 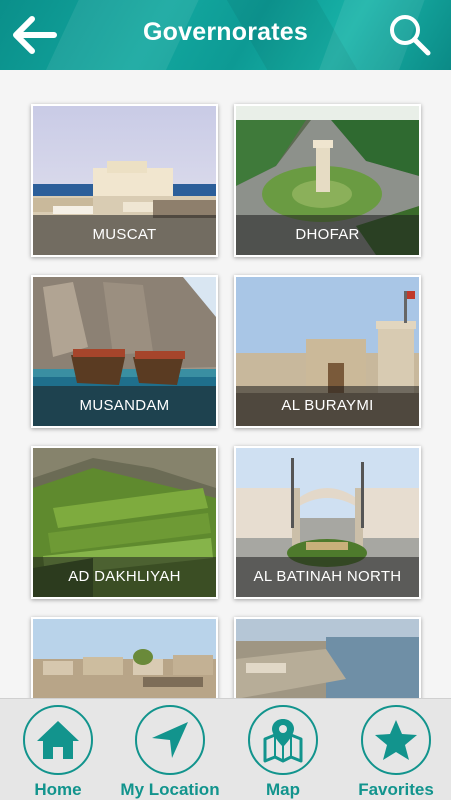 I want to click on app-header: Governorates, so click(x=225, y=35).